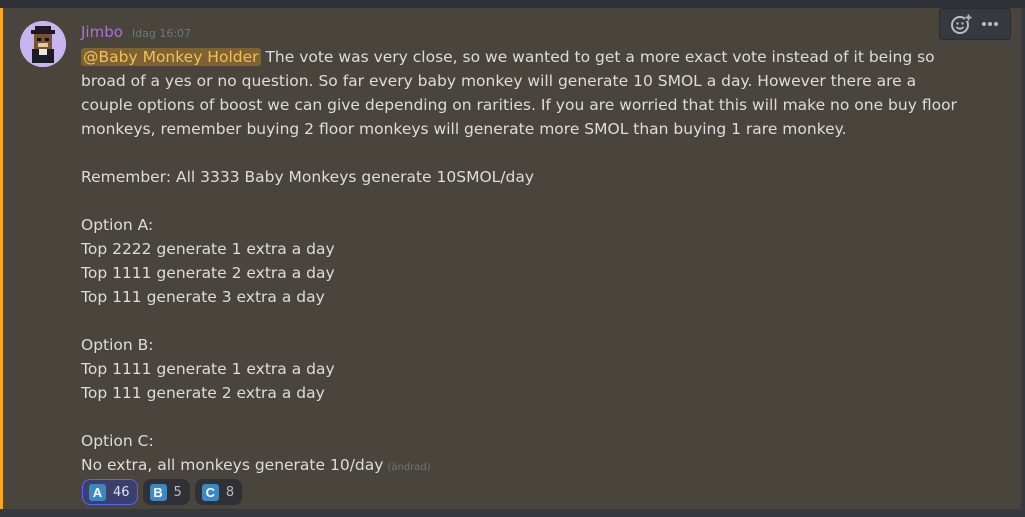  Describe the element at coordinates (117, 225) in the screenshot. I see `option-a-title: Option A:` at that location.